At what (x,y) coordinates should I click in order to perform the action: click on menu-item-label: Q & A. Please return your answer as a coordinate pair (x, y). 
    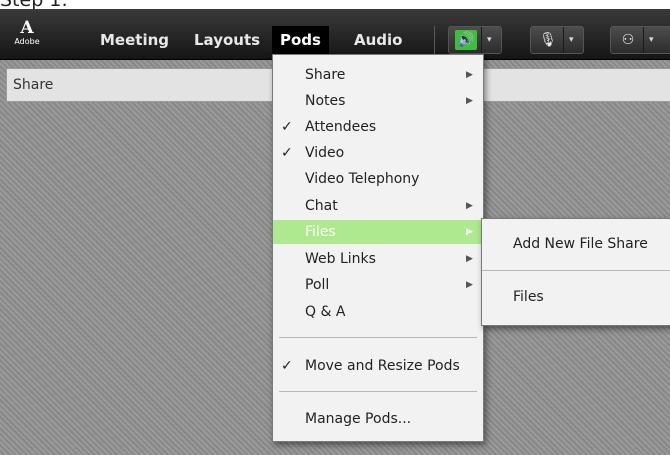
    Looking at the image, I should click on (325, 312).